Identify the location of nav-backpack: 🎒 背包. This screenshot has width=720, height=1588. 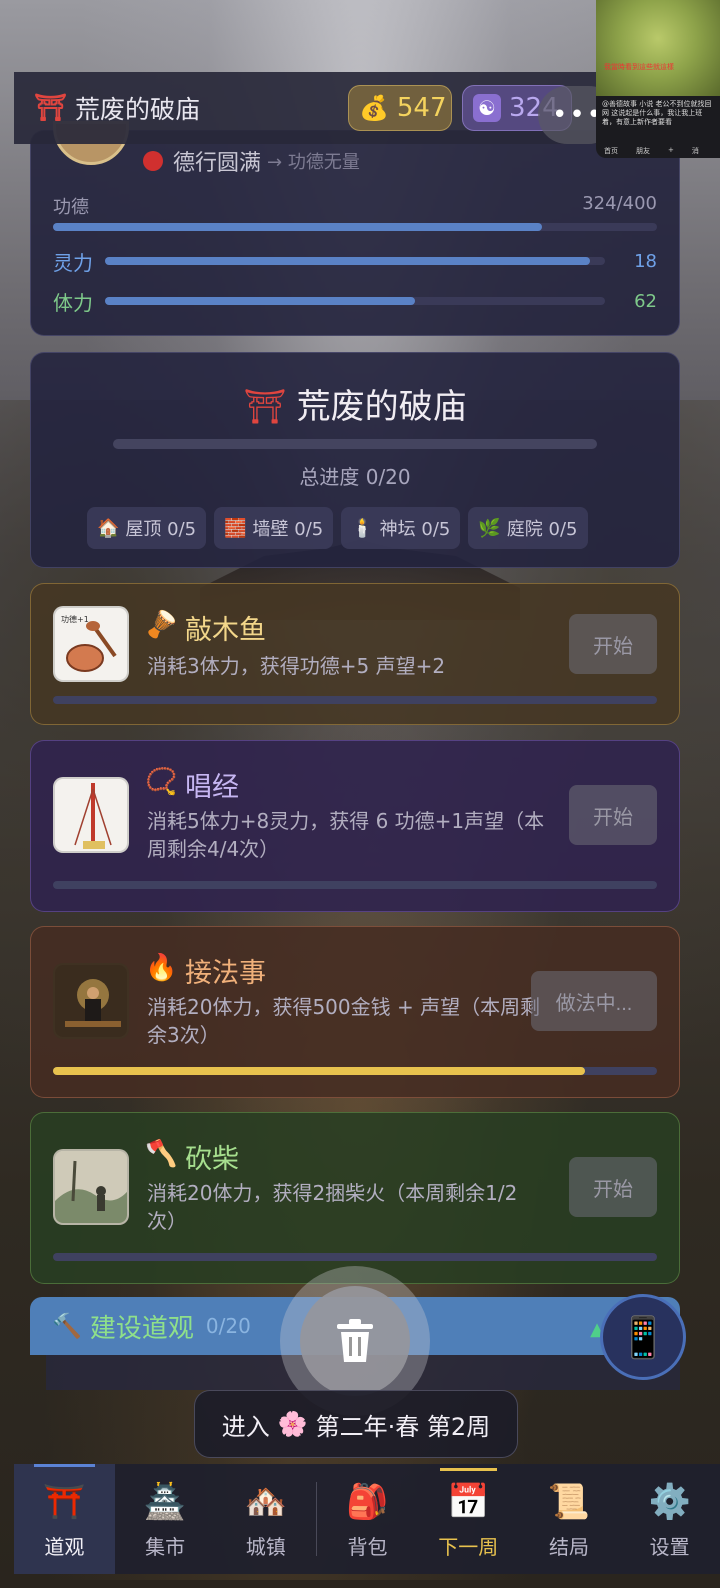
(367, 1519).